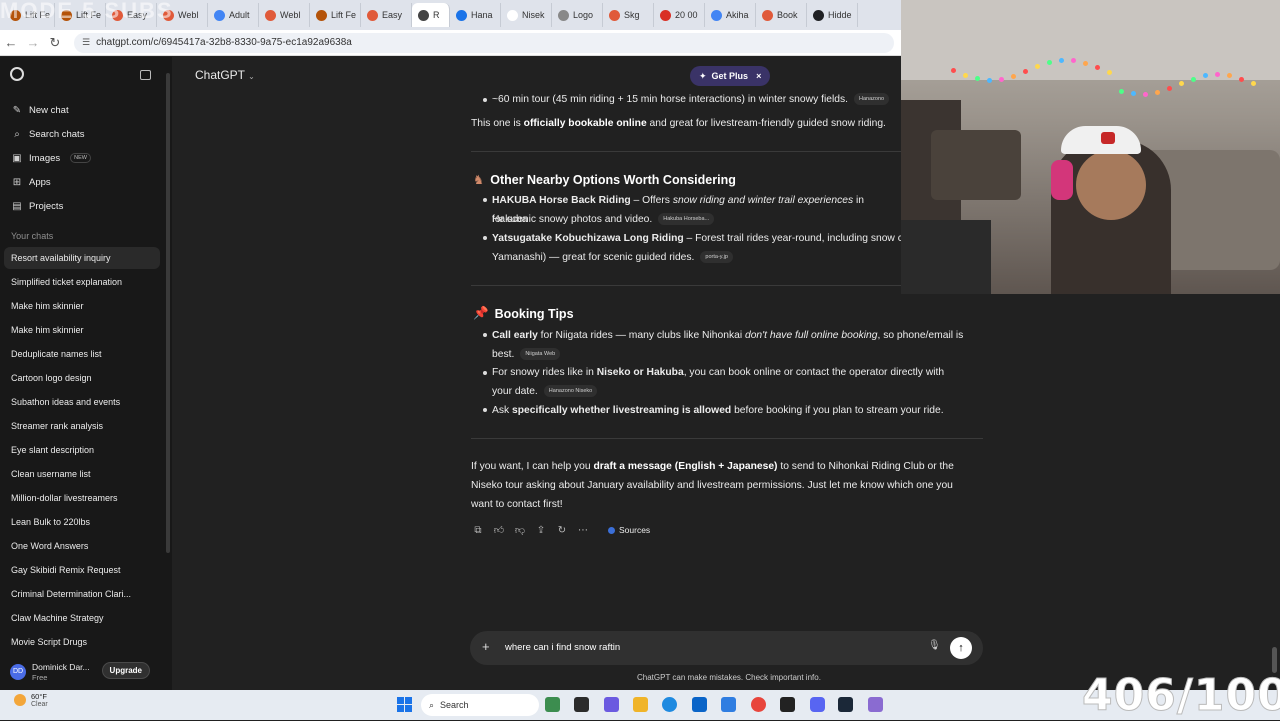  Describe the element at coordinates (82, 402) in the screenshot. I see `chat-history-item: Subathon ideas and events` at that location.